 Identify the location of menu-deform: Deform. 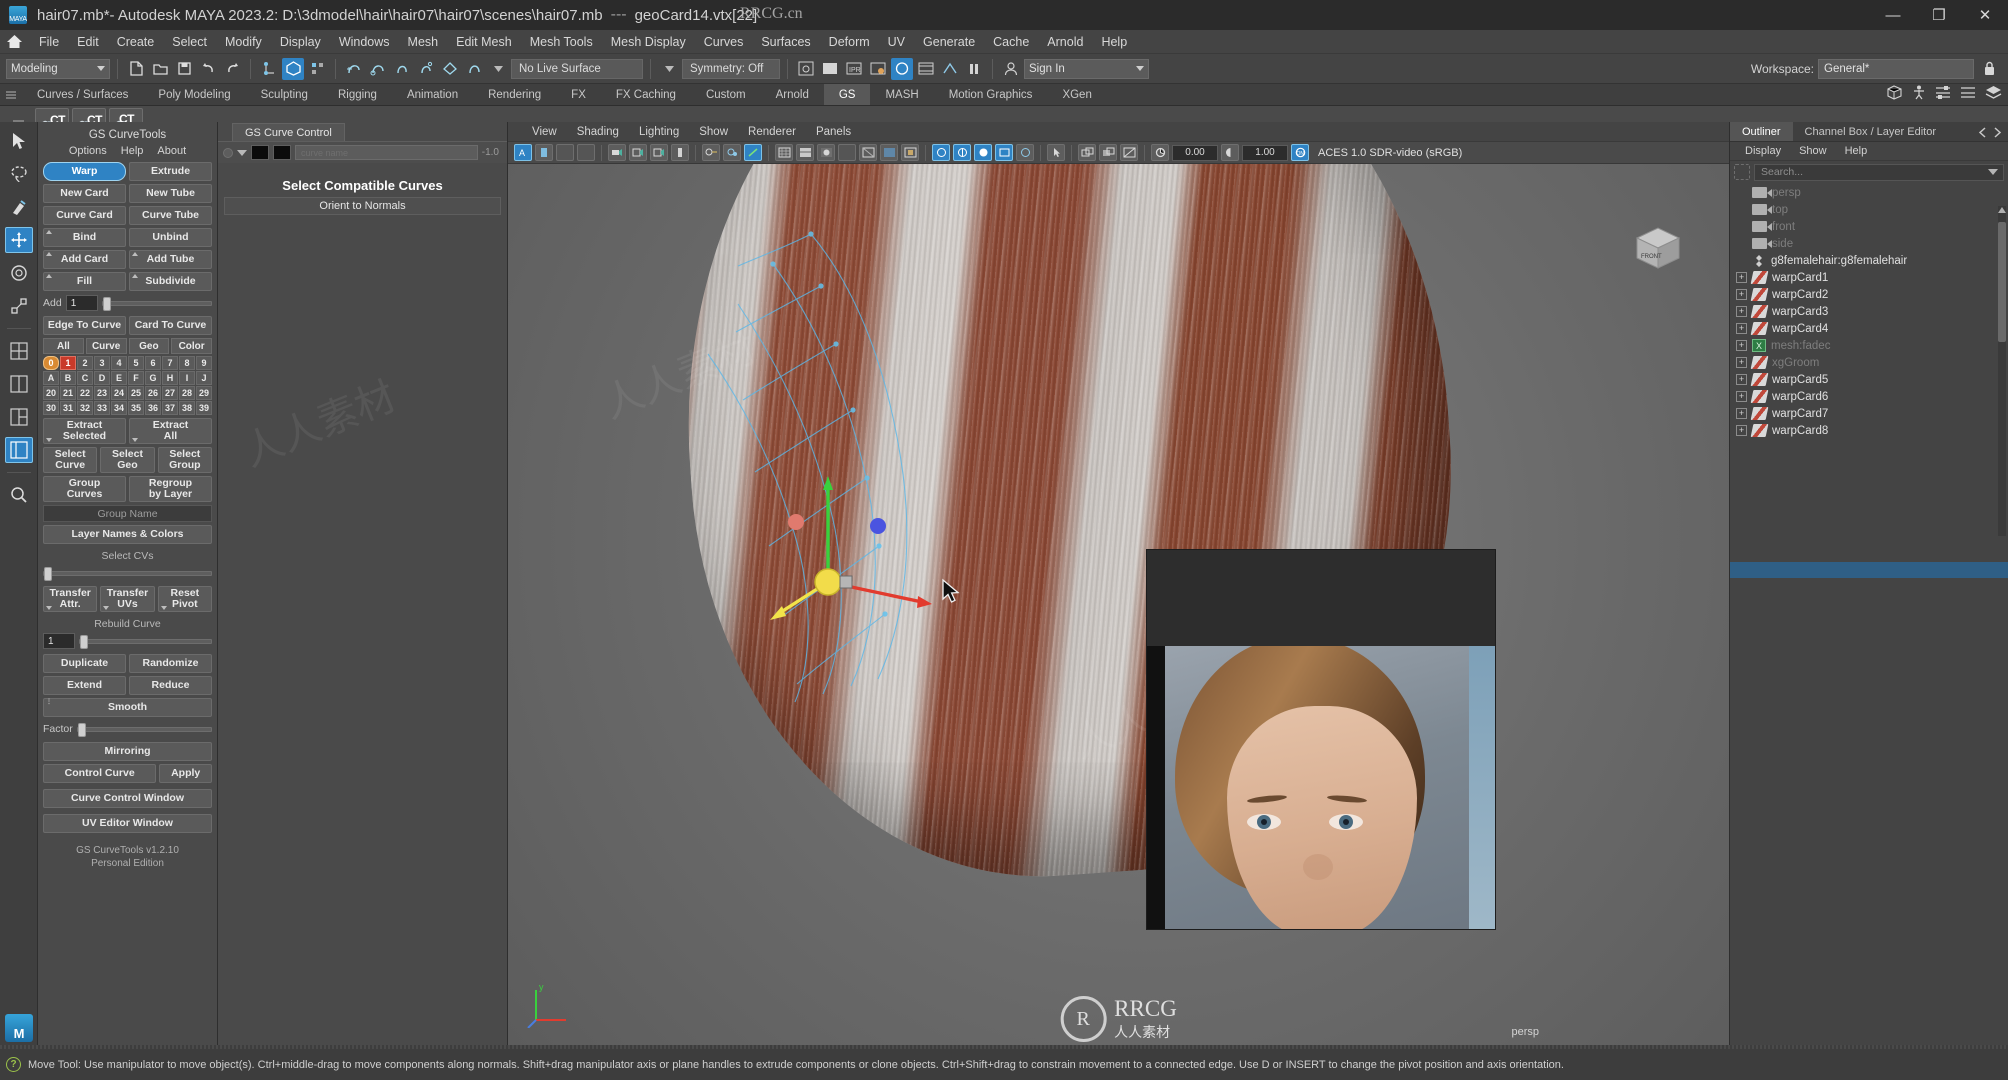
(849, 42).